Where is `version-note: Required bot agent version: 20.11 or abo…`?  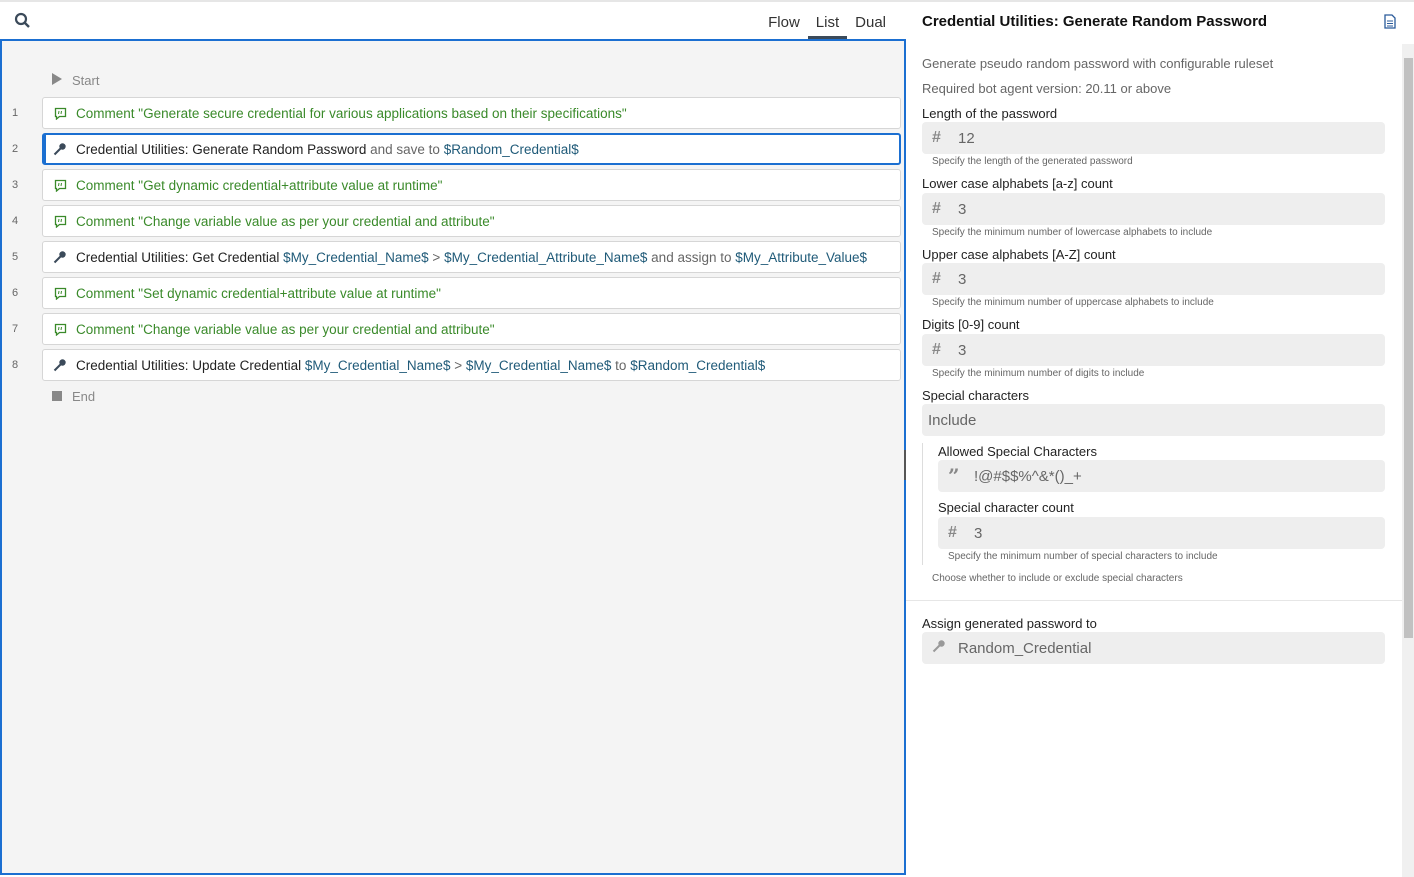
version-note: Required bot agent version: 20.11 or abo… is located at coordinates (1047, 88).